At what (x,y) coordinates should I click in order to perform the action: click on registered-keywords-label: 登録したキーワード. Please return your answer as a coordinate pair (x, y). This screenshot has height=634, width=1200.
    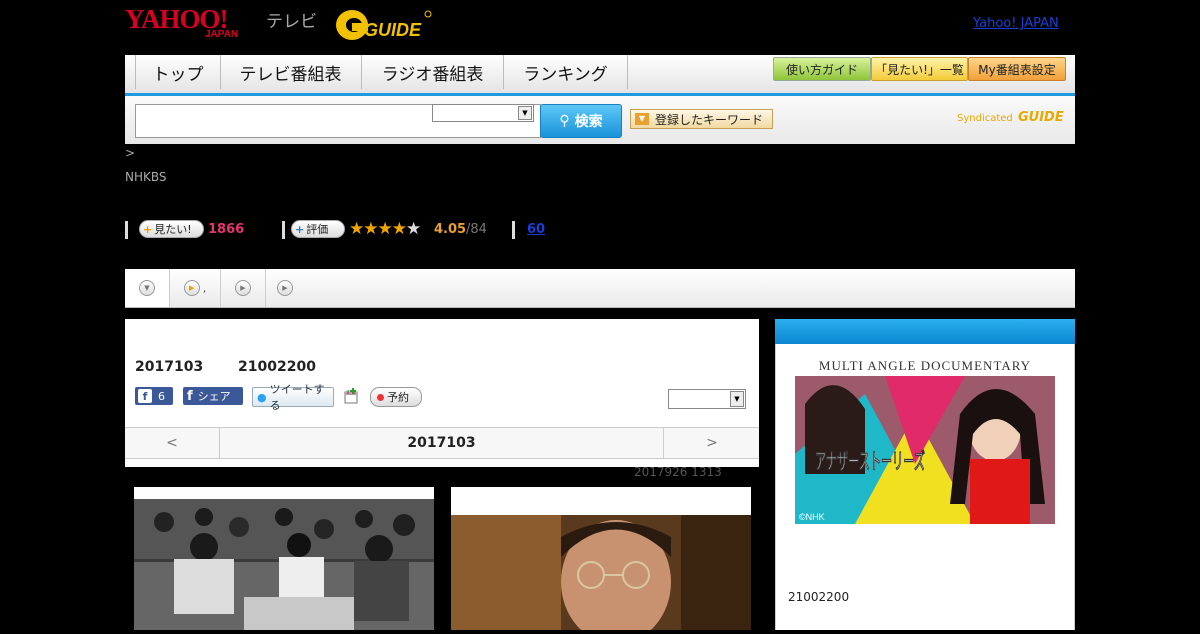
    Looking at the image, I should click on (709, 119).